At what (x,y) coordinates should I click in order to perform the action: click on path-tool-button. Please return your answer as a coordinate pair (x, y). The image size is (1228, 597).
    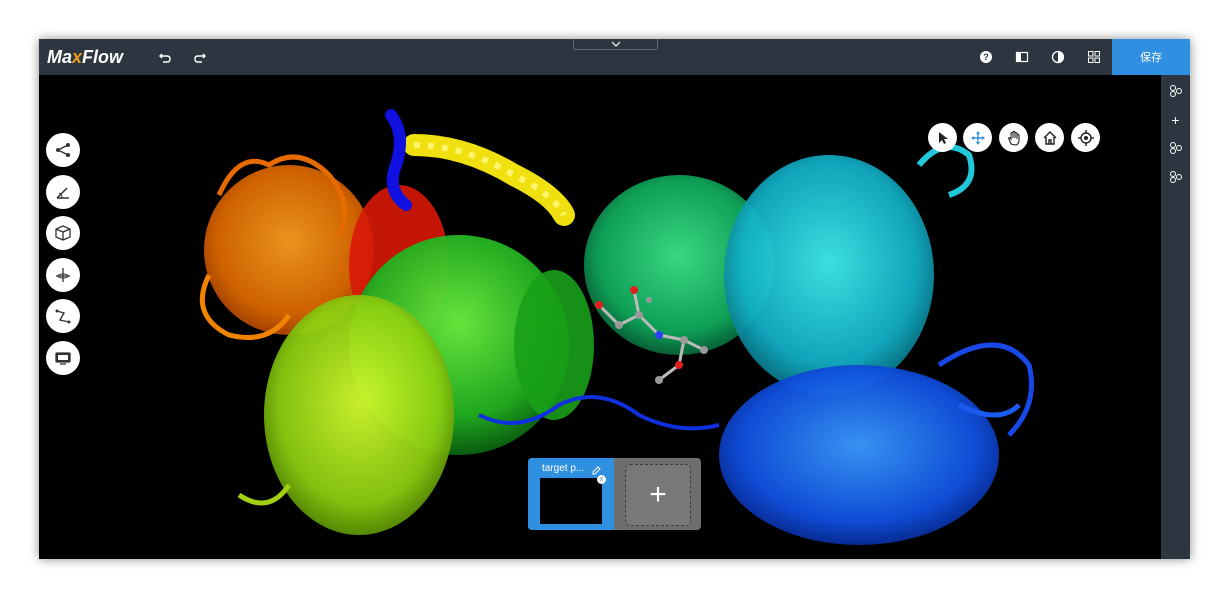
    Looking at the image, I should click on (63, 316).